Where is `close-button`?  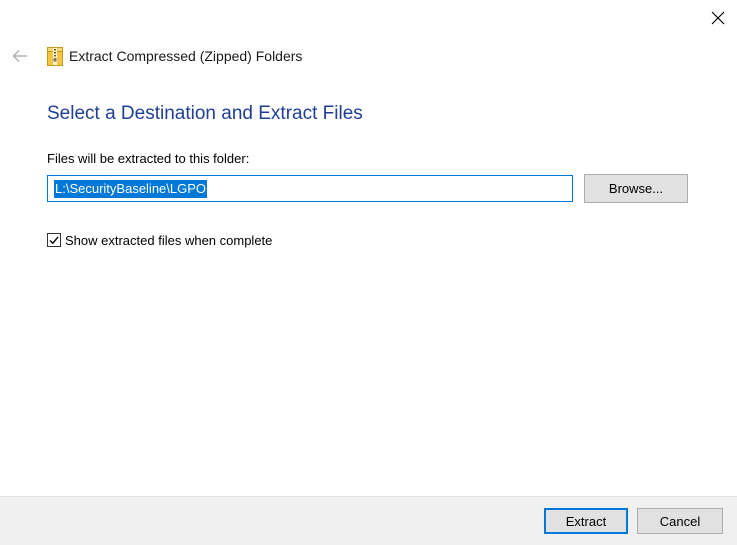
close-button is located at coordinates (718, 18).